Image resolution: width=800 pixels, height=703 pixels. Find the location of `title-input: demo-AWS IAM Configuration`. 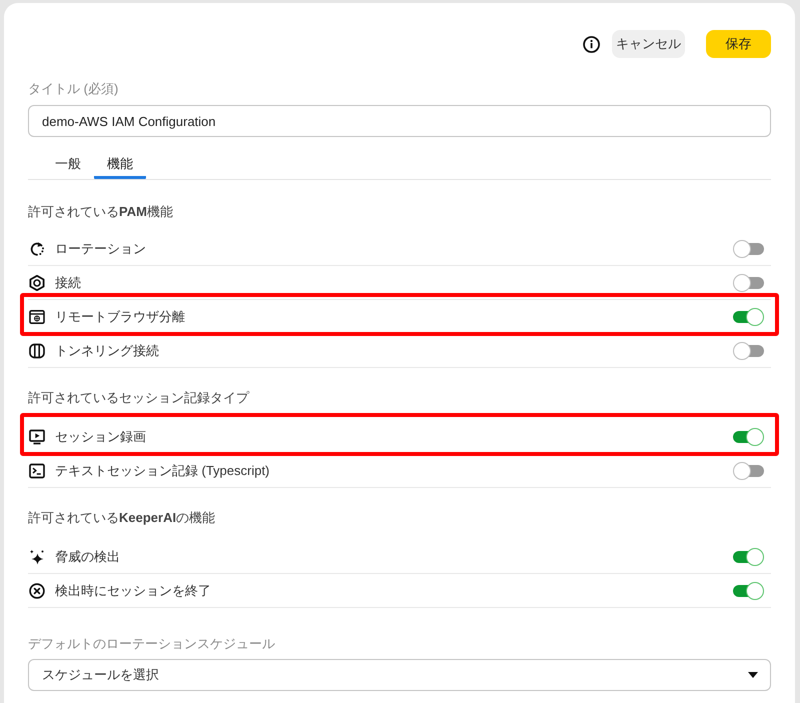

title-input: demo-AWS IAM Configuration is located at coordinates (399, 121).